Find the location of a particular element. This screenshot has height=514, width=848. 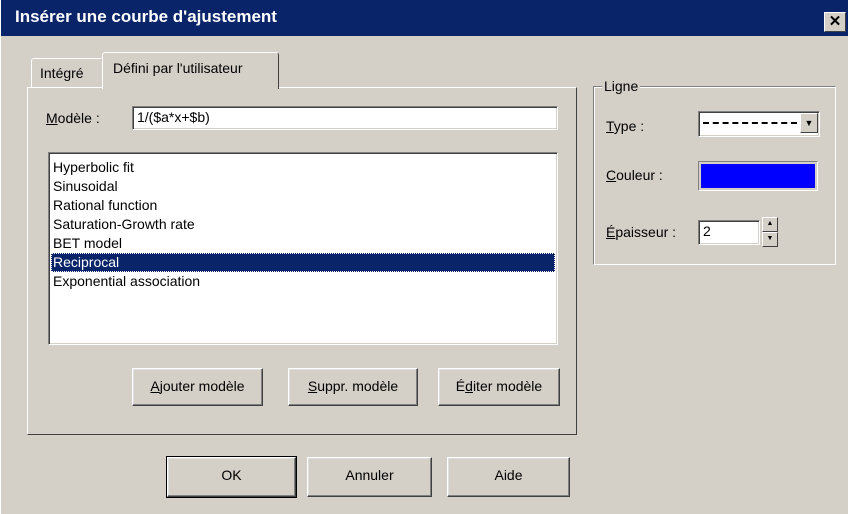

line-type-dropdown: ▼ is located at coordinates (759, 124).